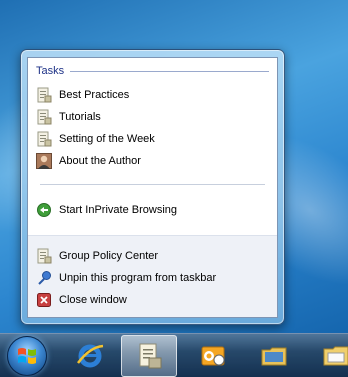 Image resolution: width=348 pixels, height=377 pixels. I want to click on outlook-icon, so click(213, 356).